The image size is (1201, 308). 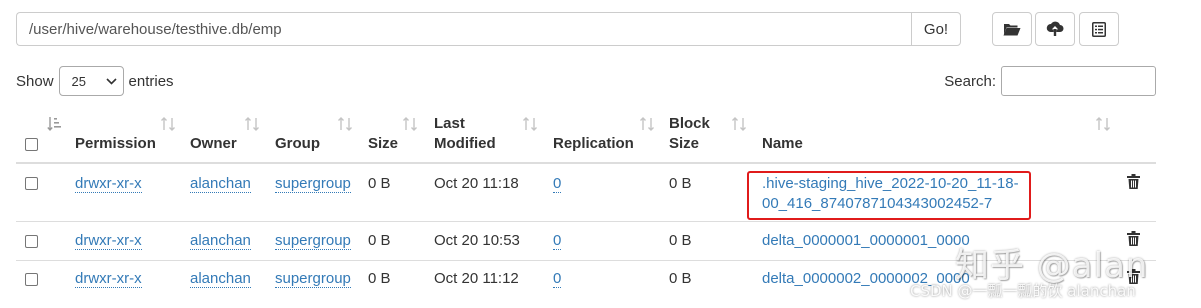 What do you see at coordinates (54, 124) in the screenshot?
I see `sort-asc-icon` at bounding box center [54, 124].